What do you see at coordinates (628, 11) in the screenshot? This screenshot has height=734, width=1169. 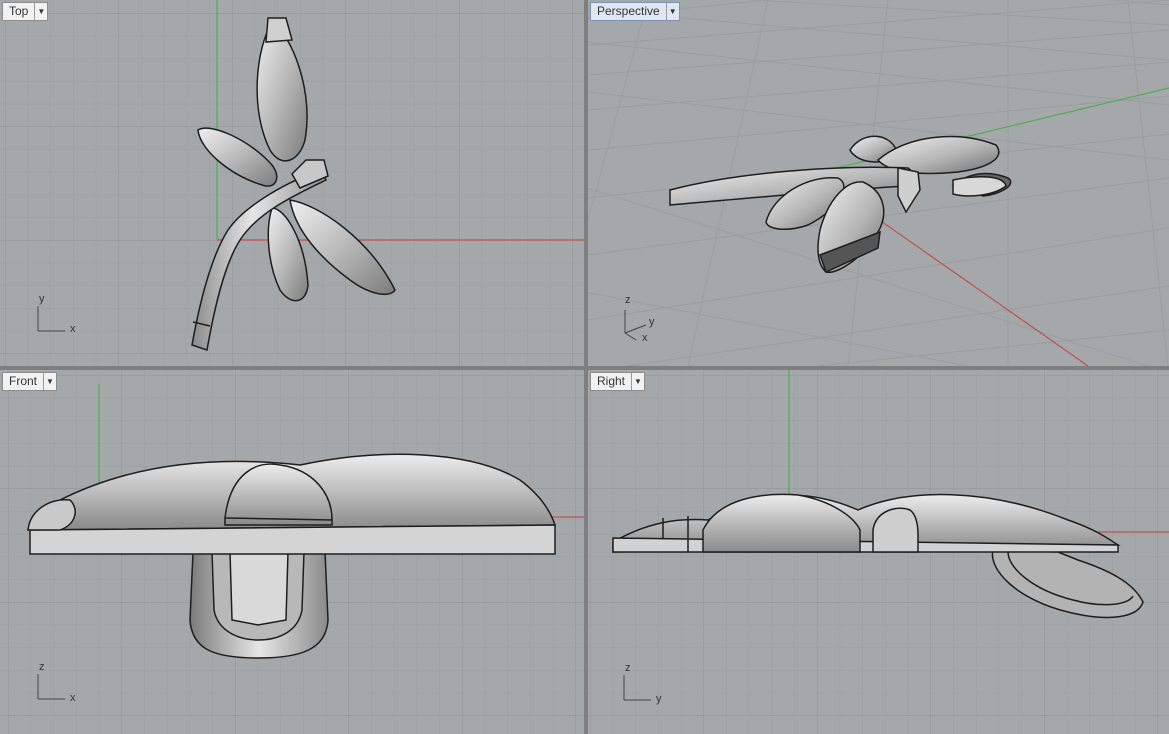 I see `viewport-label-perspective: Perspective` at bounding box center [628, 11].